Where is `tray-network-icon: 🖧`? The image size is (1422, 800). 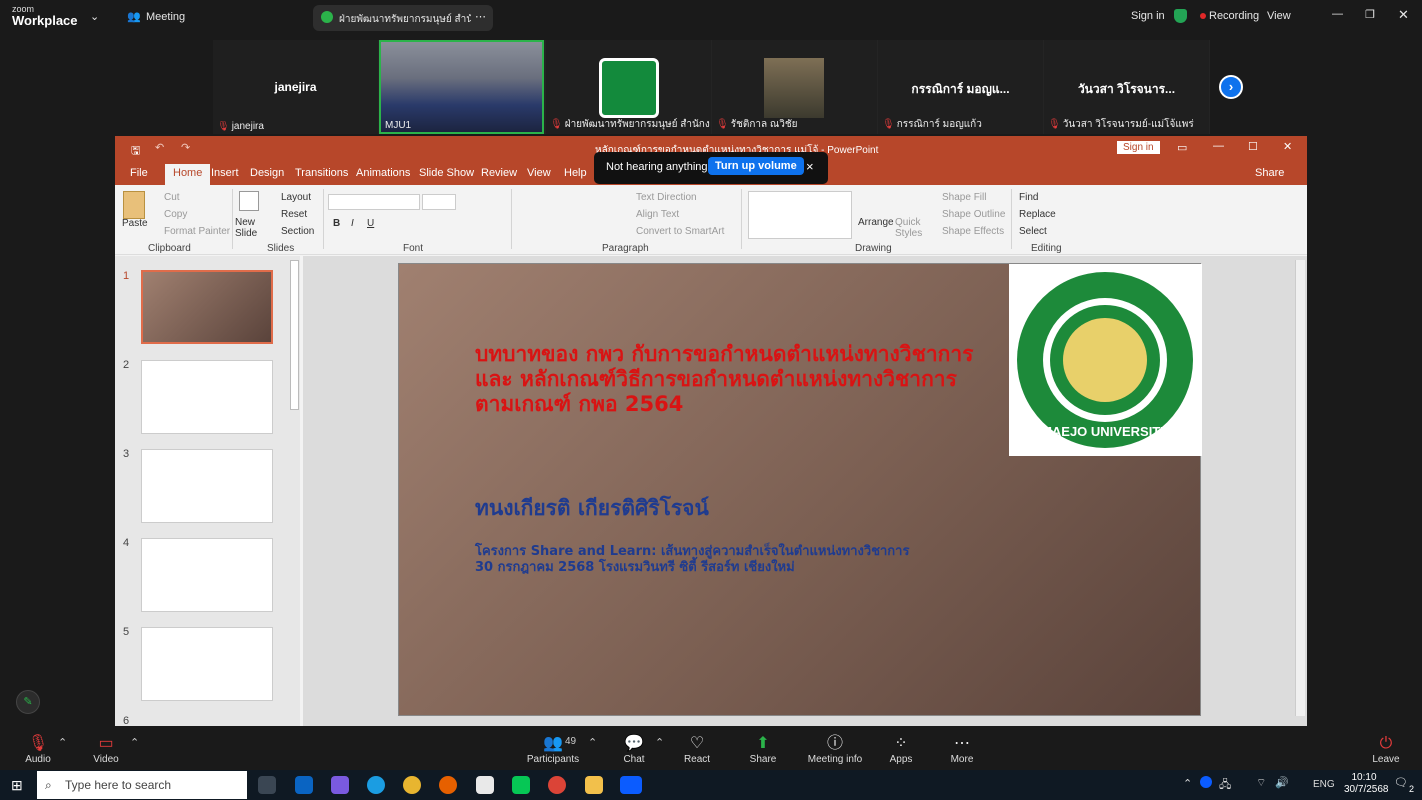 tray-network-icon: 🖧 is located at coordinates (1225, 785).